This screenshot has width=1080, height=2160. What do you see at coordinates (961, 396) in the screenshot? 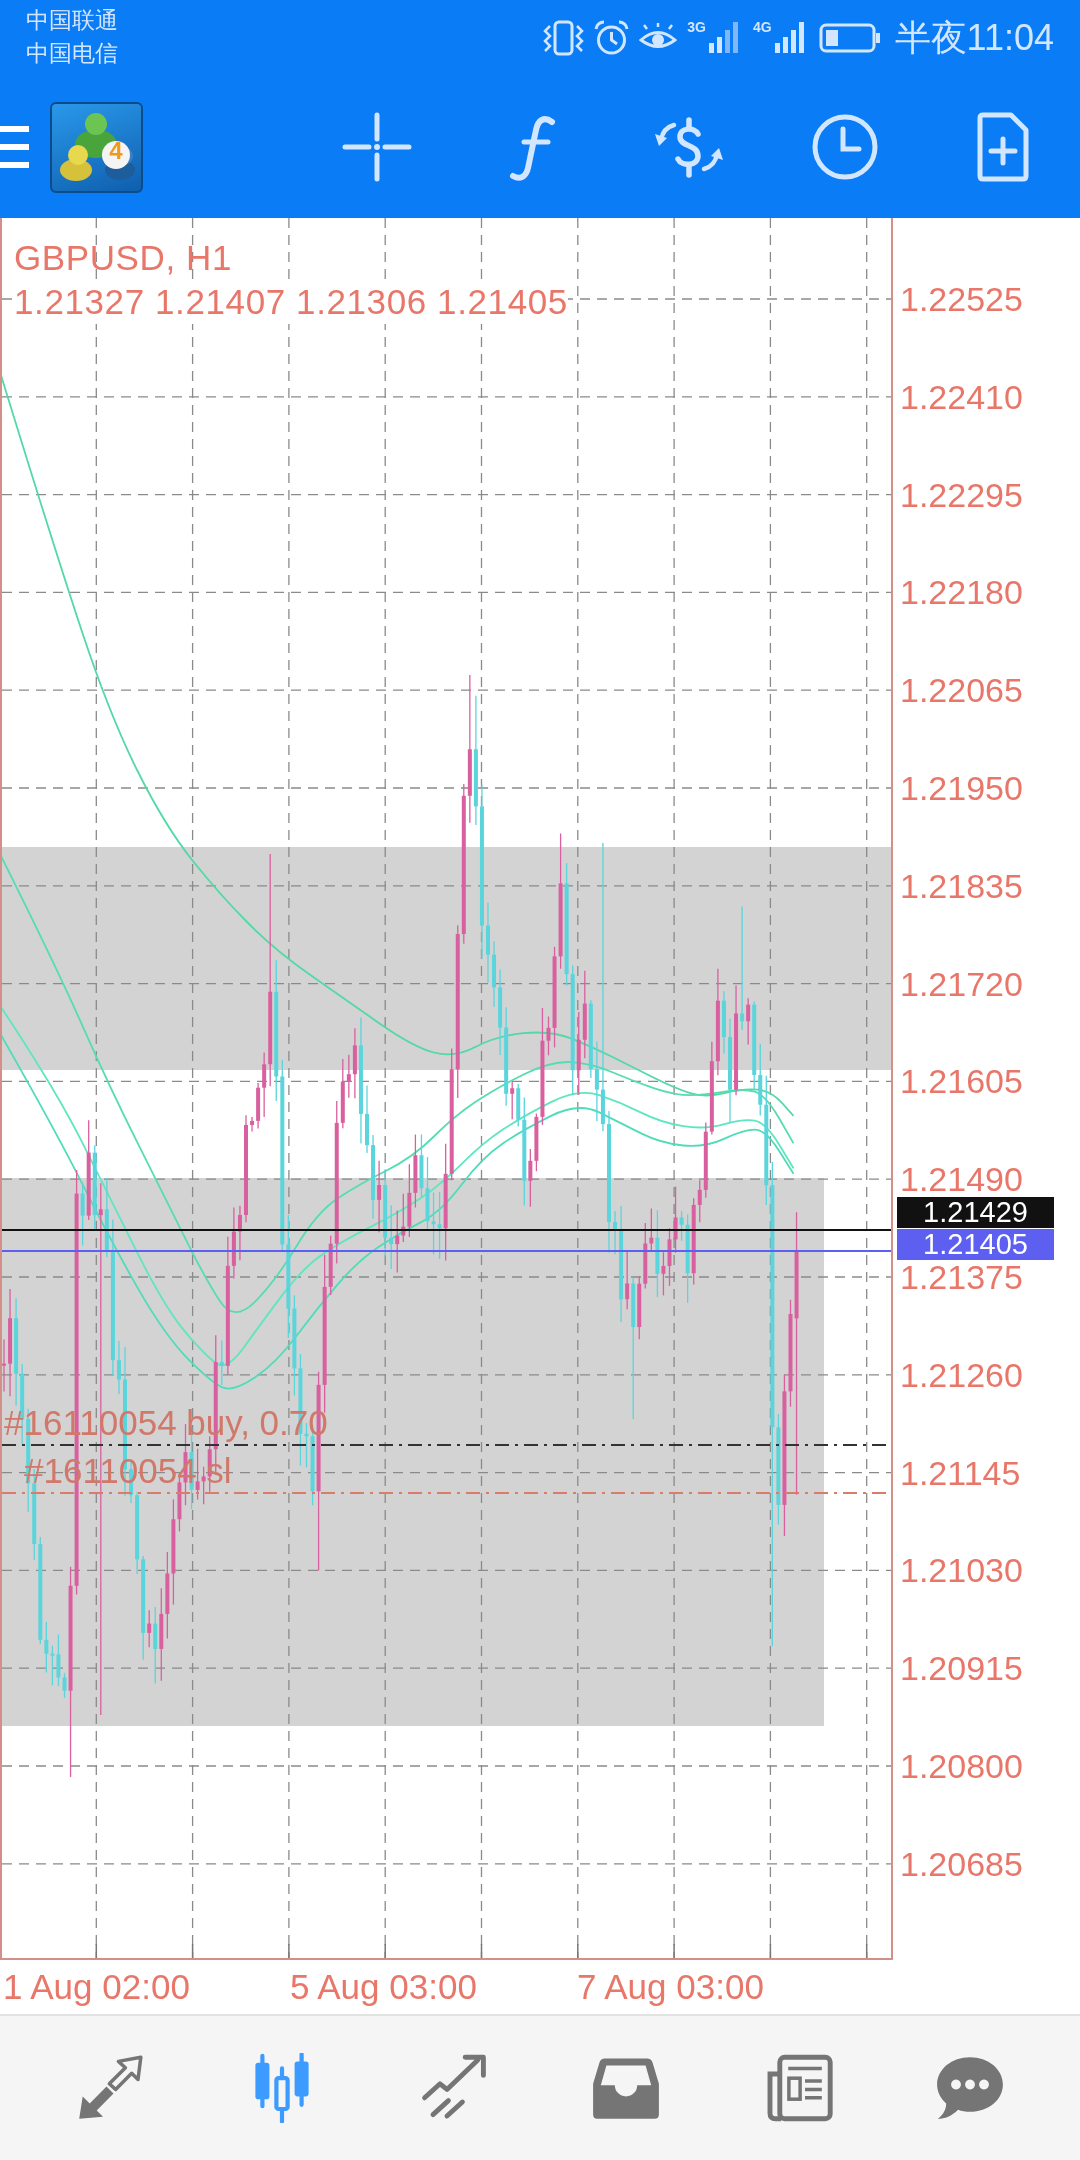
I see `price-axis-label: 1.22410` at bounding box center [961, 396].